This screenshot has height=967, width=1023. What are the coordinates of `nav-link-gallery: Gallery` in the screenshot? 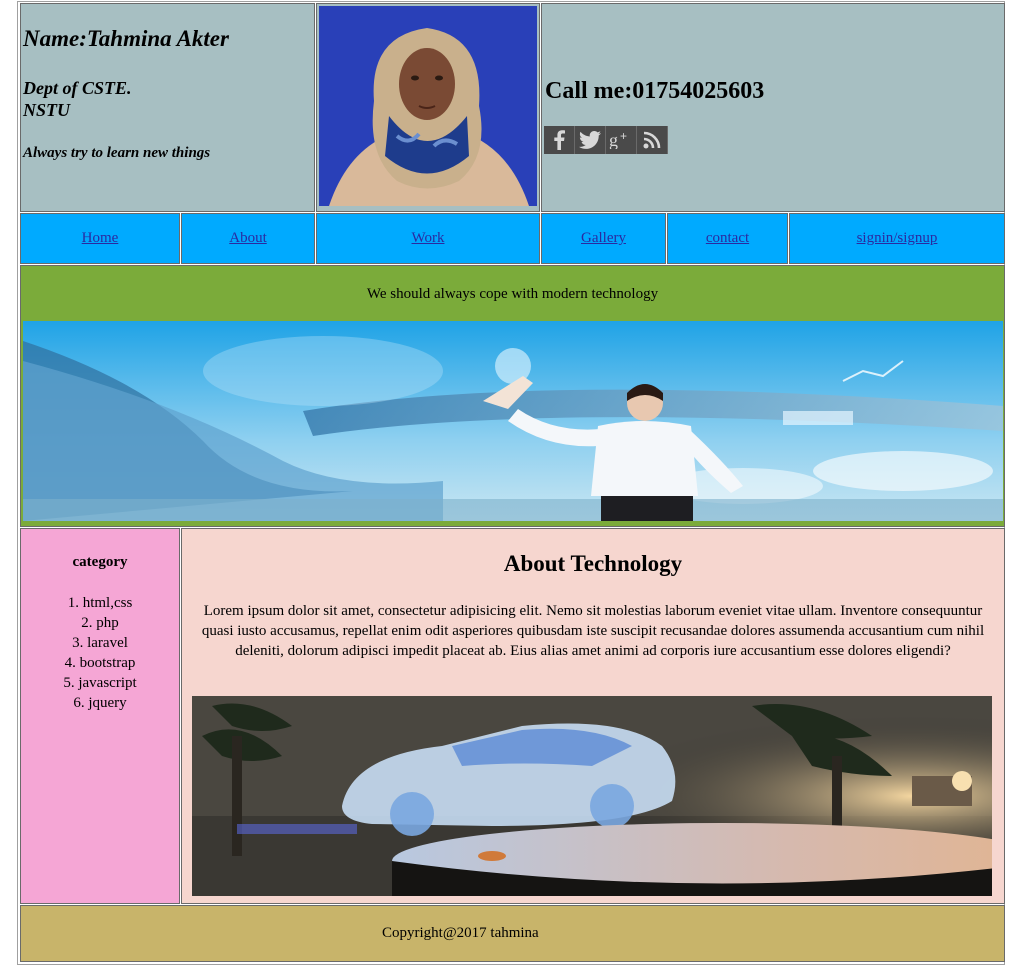 It's located at (603, 238).